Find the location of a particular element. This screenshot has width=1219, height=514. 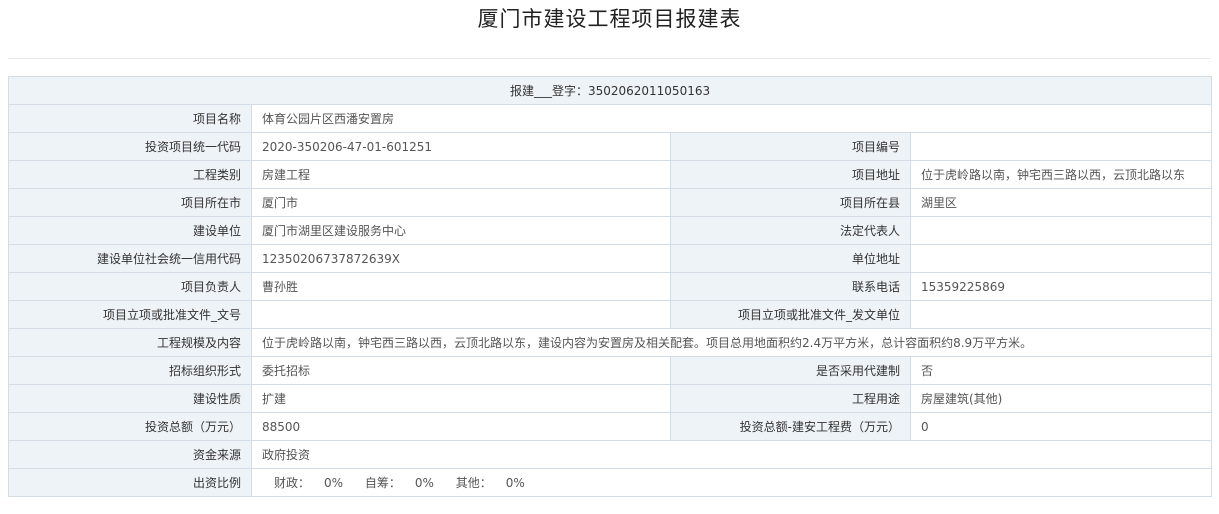

field-label: 资金来源 is located at coordinates (130, 454).